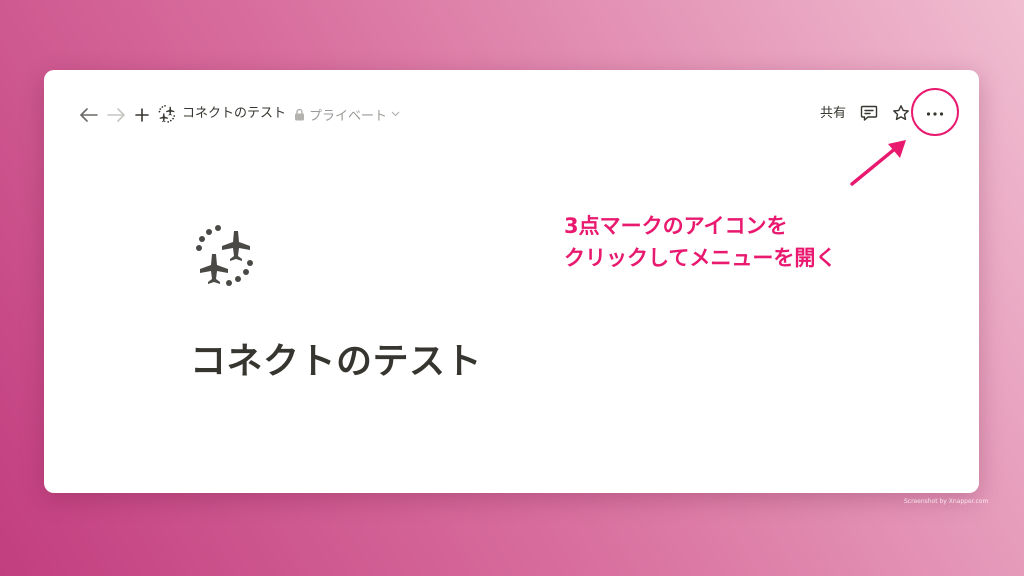  I want to click on back-button, so click(89, 115).